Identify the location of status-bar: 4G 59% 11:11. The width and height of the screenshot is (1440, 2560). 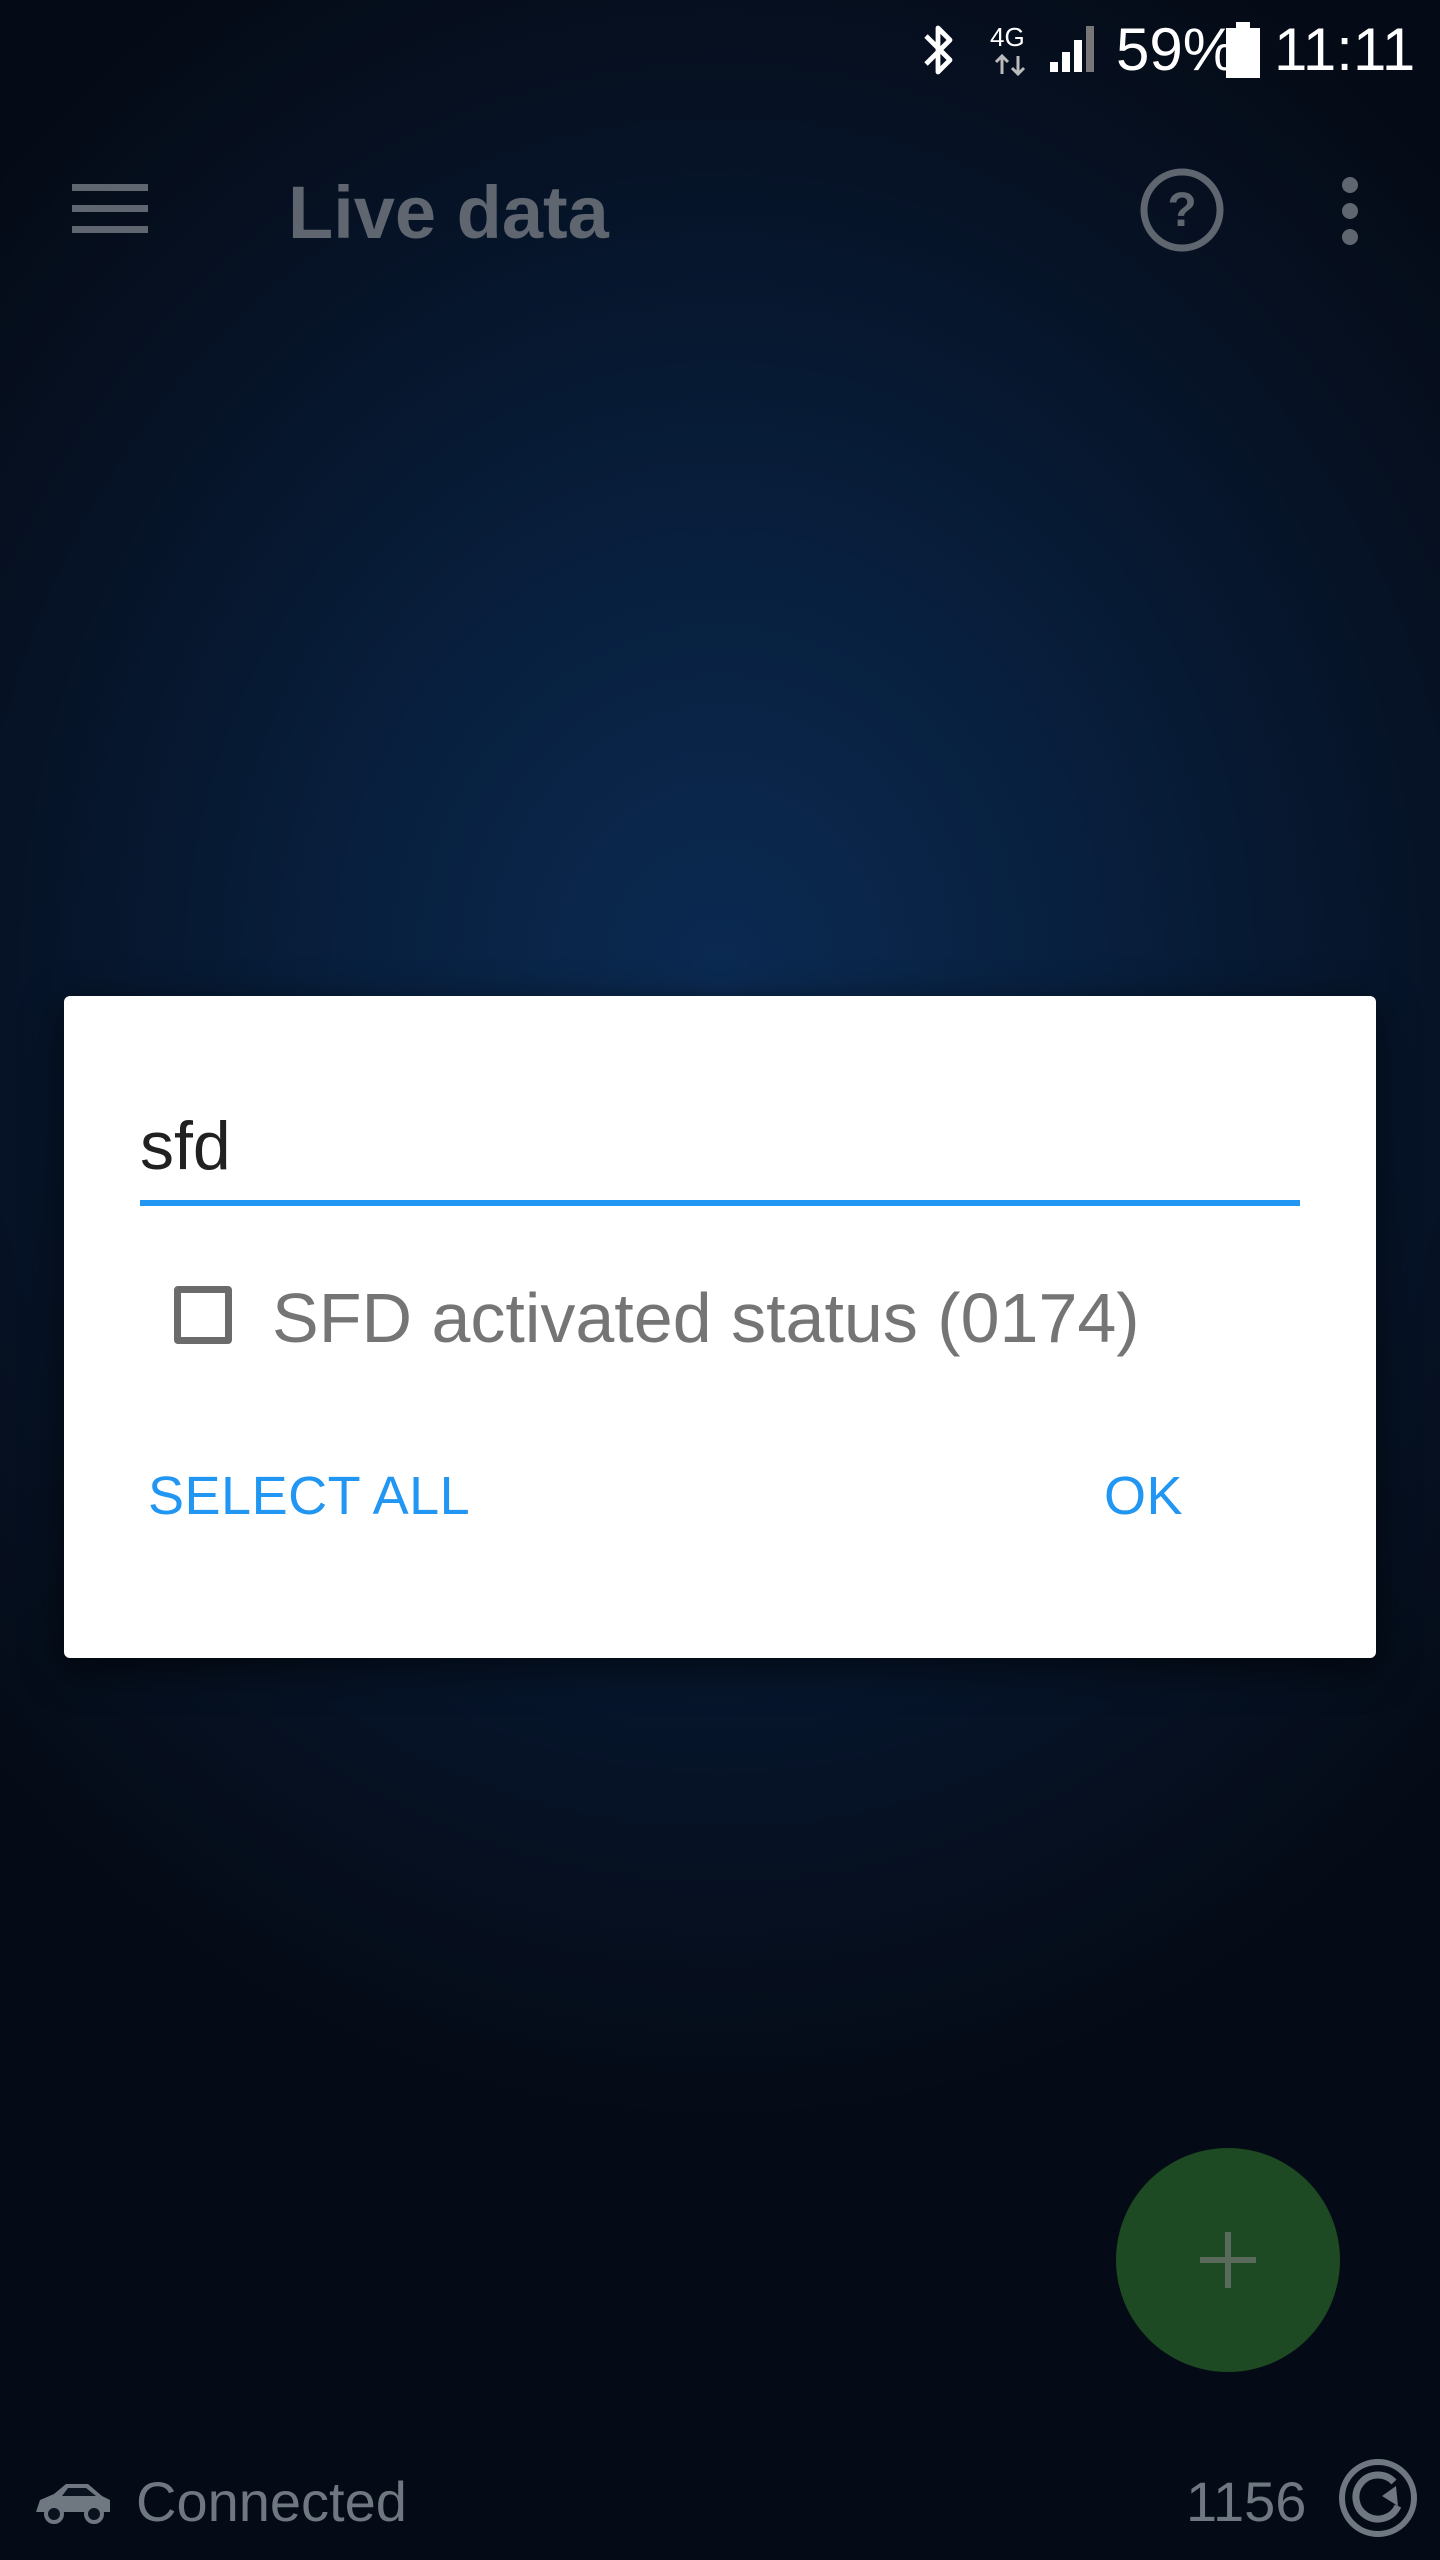
(720, 50).